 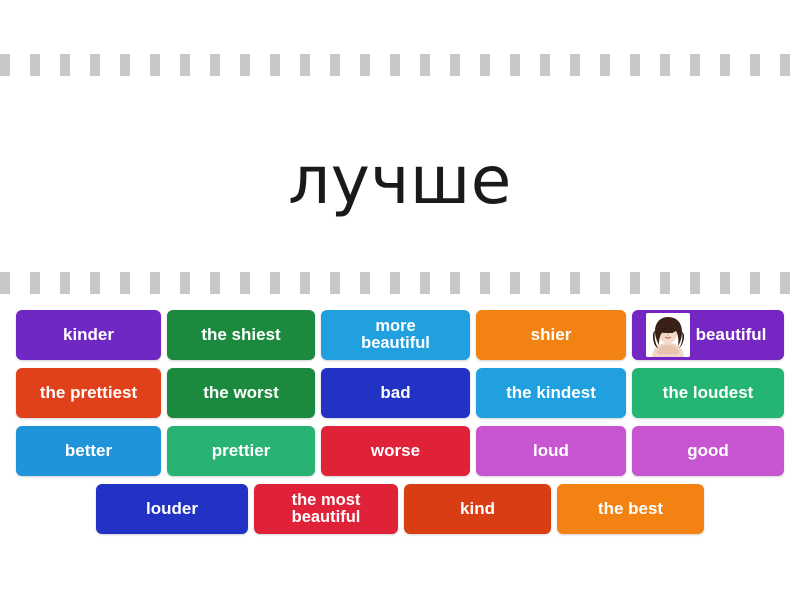 I want to click on answer-tile-label: the shiest, so click(x=241, y=334).